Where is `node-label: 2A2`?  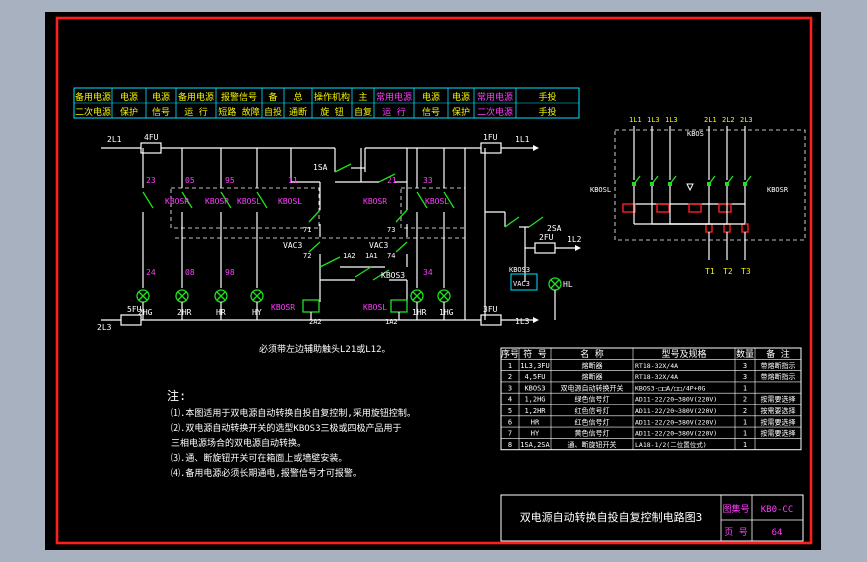 node-label: 2A2 is located at coordinates (315, 322).